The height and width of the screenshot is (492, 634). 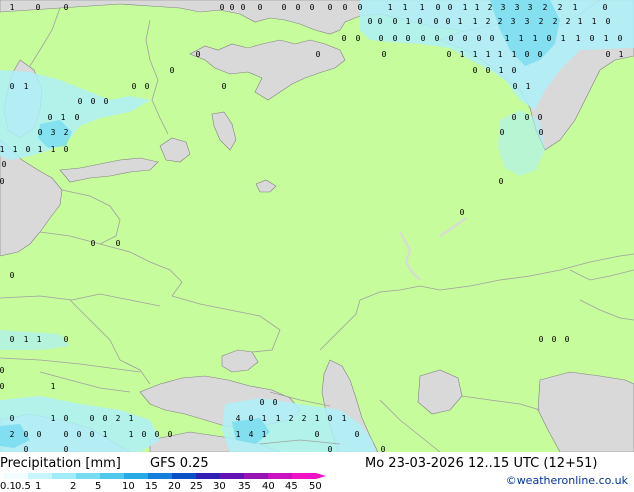 I want to click on legend-tick-label: 0.5, so click(x=23, y=486).